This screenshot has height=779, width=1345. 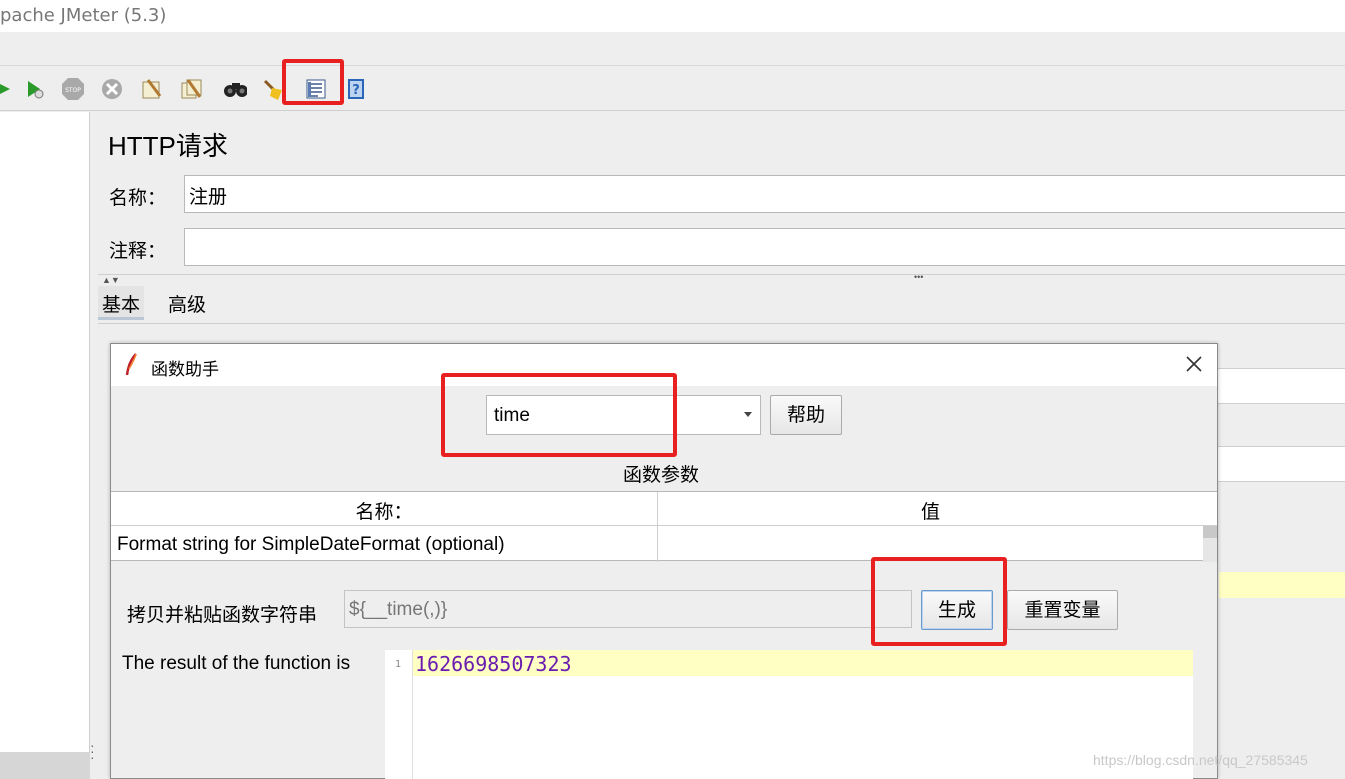 I want to click on function-select: time, so click(x=623, y=415).